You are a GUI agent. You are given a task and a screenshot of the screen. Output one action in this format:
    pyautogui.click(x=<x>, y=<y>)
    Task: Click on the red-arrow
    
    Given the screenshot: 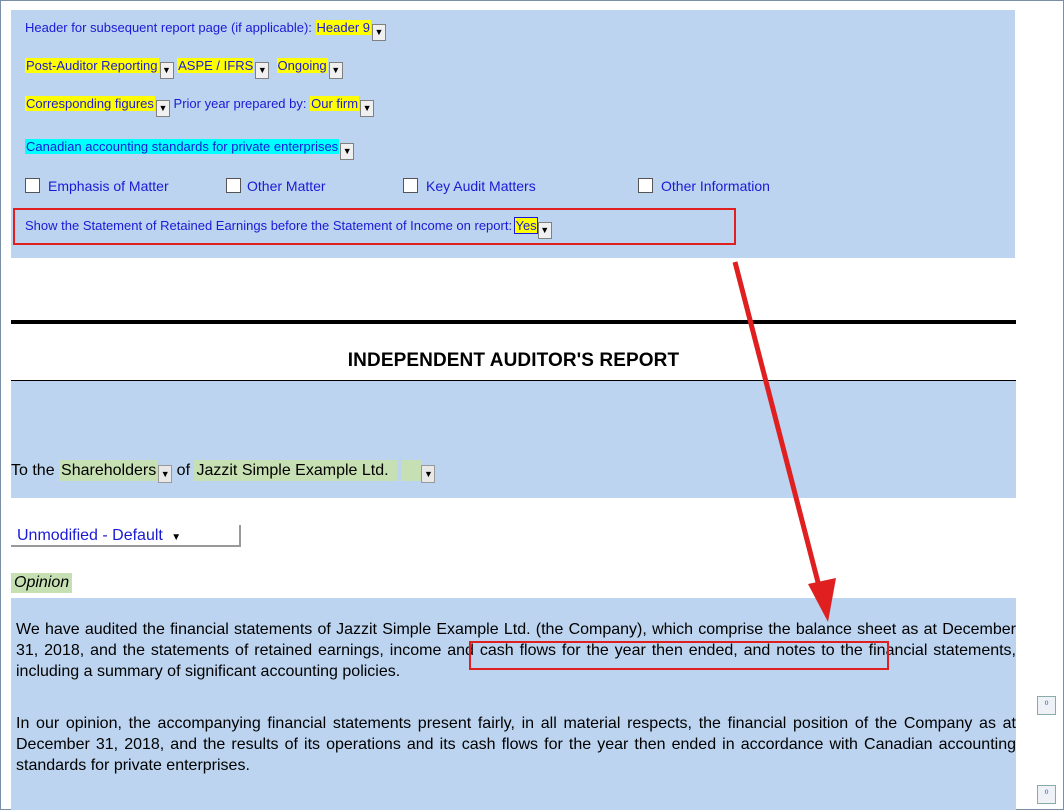 What is the action you would take?
    pyautogui.click(x=784, y=441)
    